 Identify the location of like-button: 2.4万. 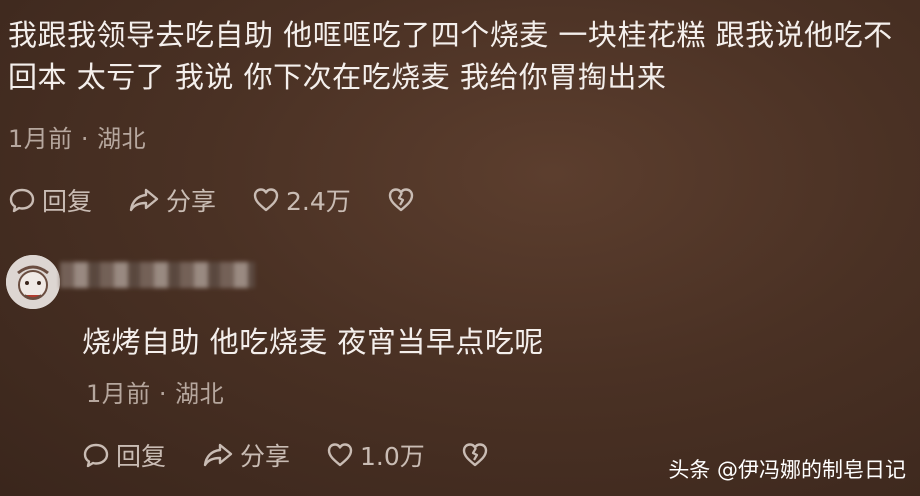
(301, 200).